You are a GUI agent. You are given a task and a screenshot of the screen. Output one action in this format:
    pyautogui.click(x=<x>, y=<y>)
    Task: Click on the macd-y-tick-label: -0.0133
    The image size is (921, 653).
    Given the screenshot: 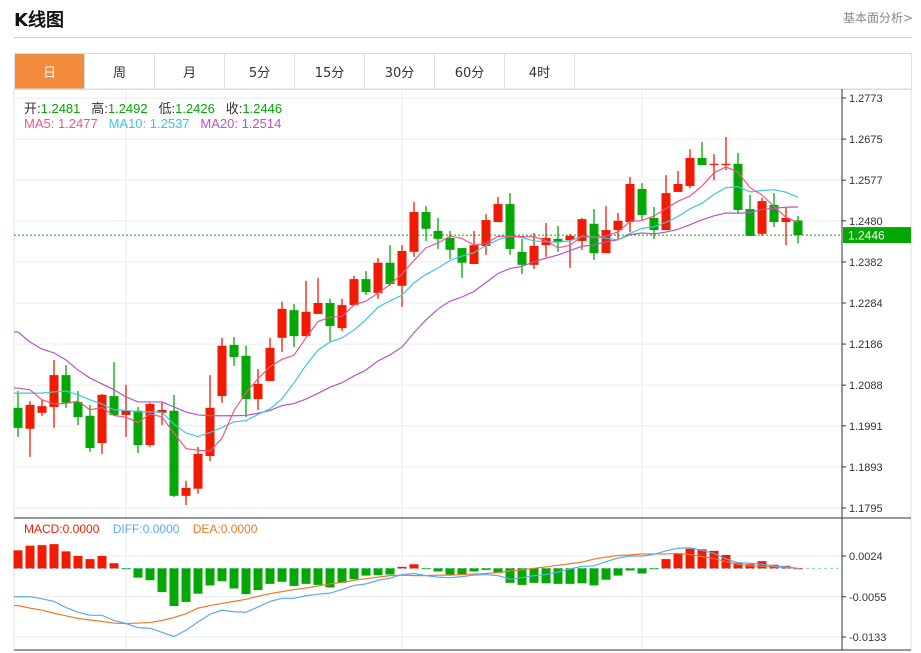 What is the action you would take?
    pyautogui.click(x=867, y=638)
    